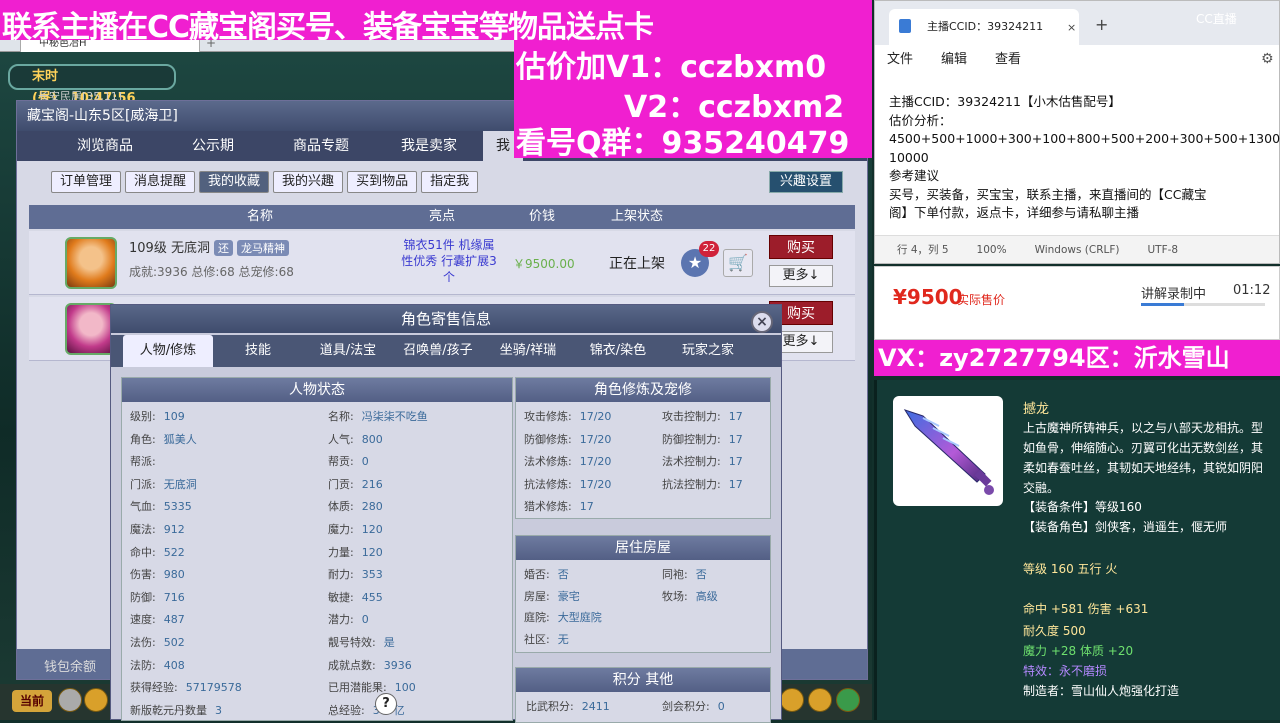 The image size is (1280, 723). What do you see at coordinates (702, 461) in the screenshot?
I see `attribute-row: 法术控制力: 17` at bounding box center [702, 461].